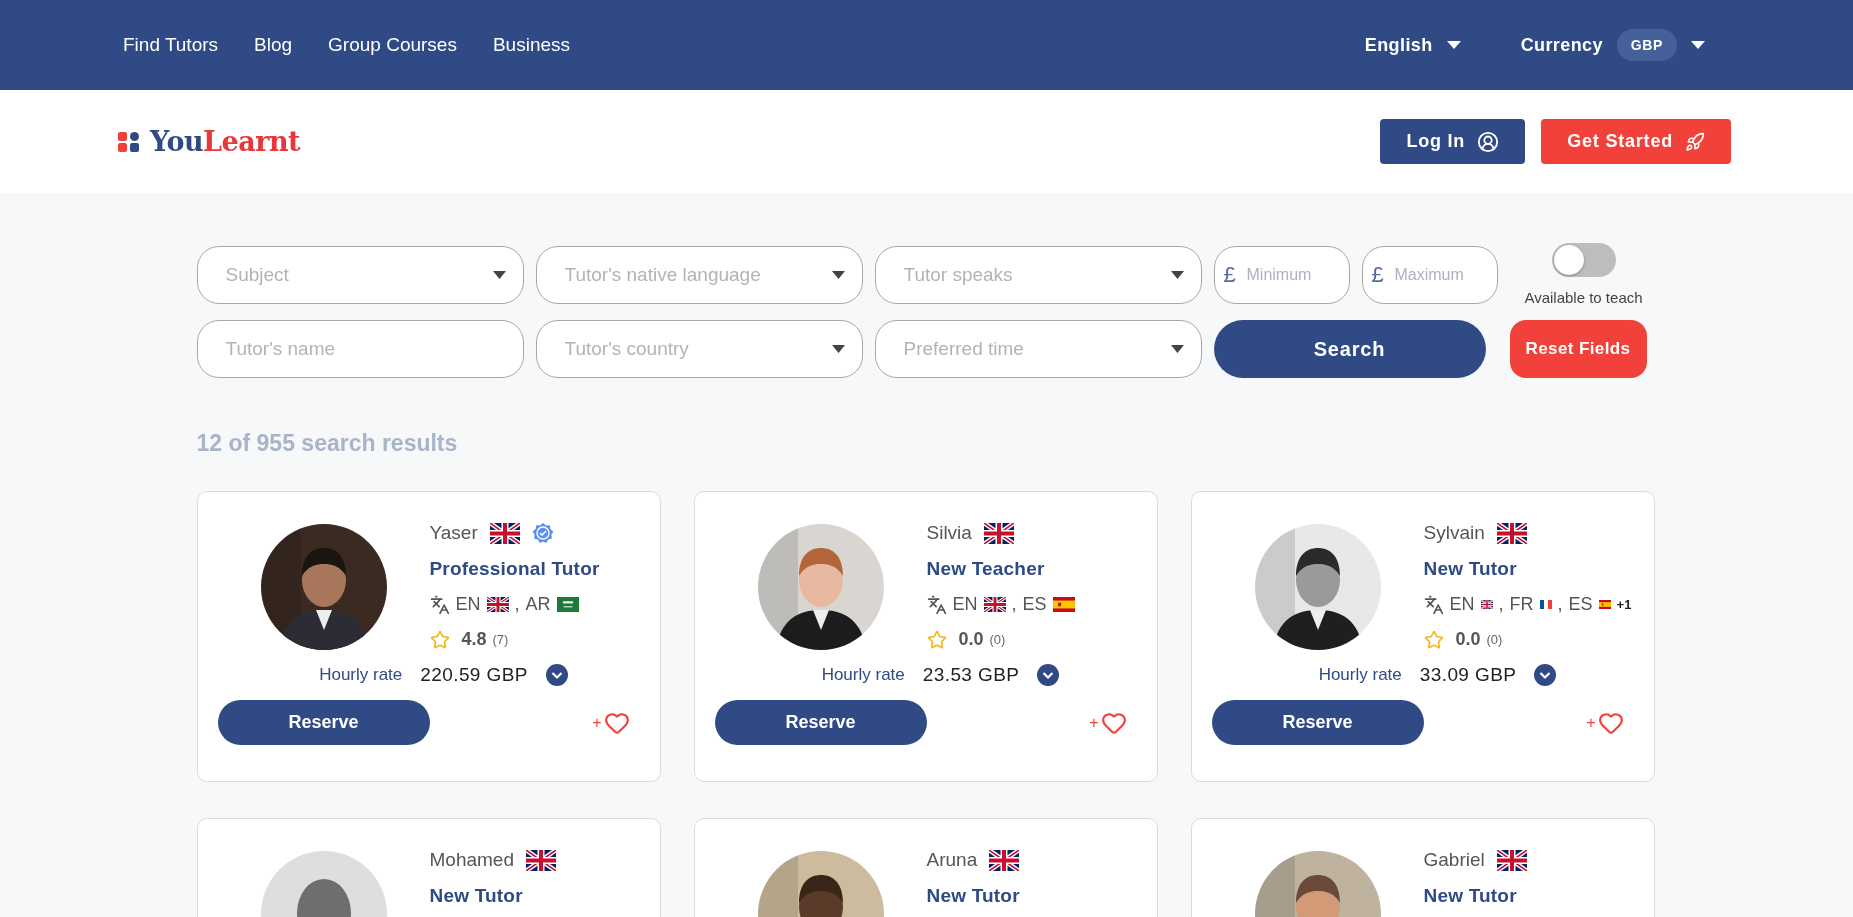  Describe the element at coordinates (1468, 675) in the screenshot. I see `hourly-rate: 33.09 GBP` at that location.